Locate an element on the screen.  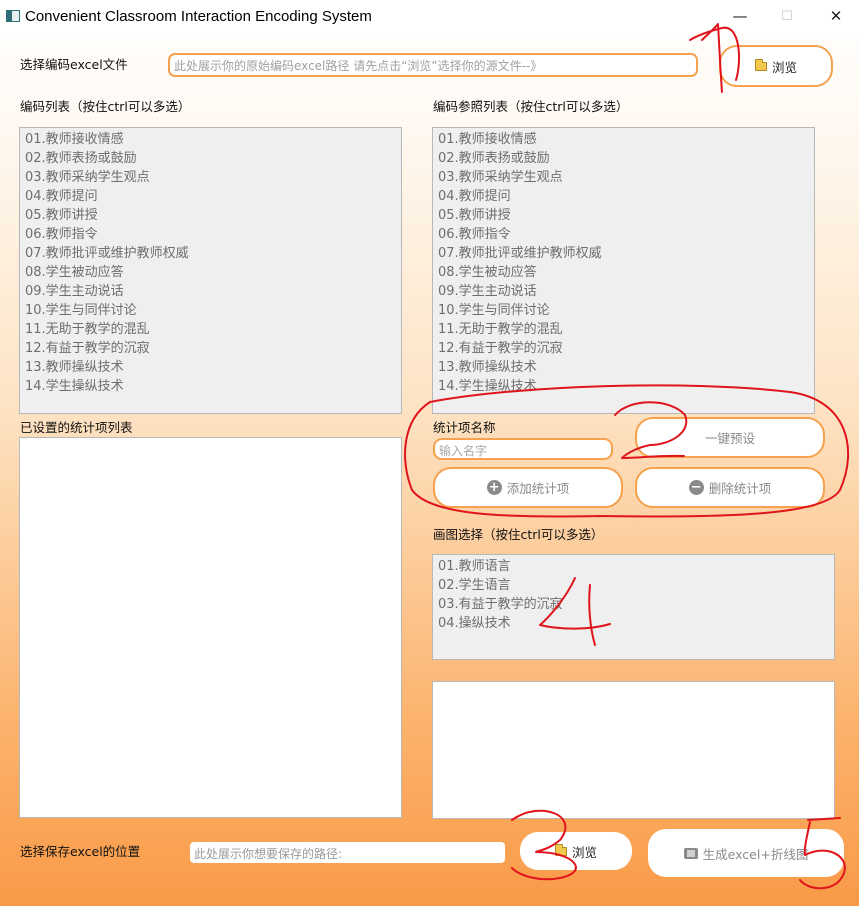
save-browse-button: 浏览 is located at coordinates (576, 851).